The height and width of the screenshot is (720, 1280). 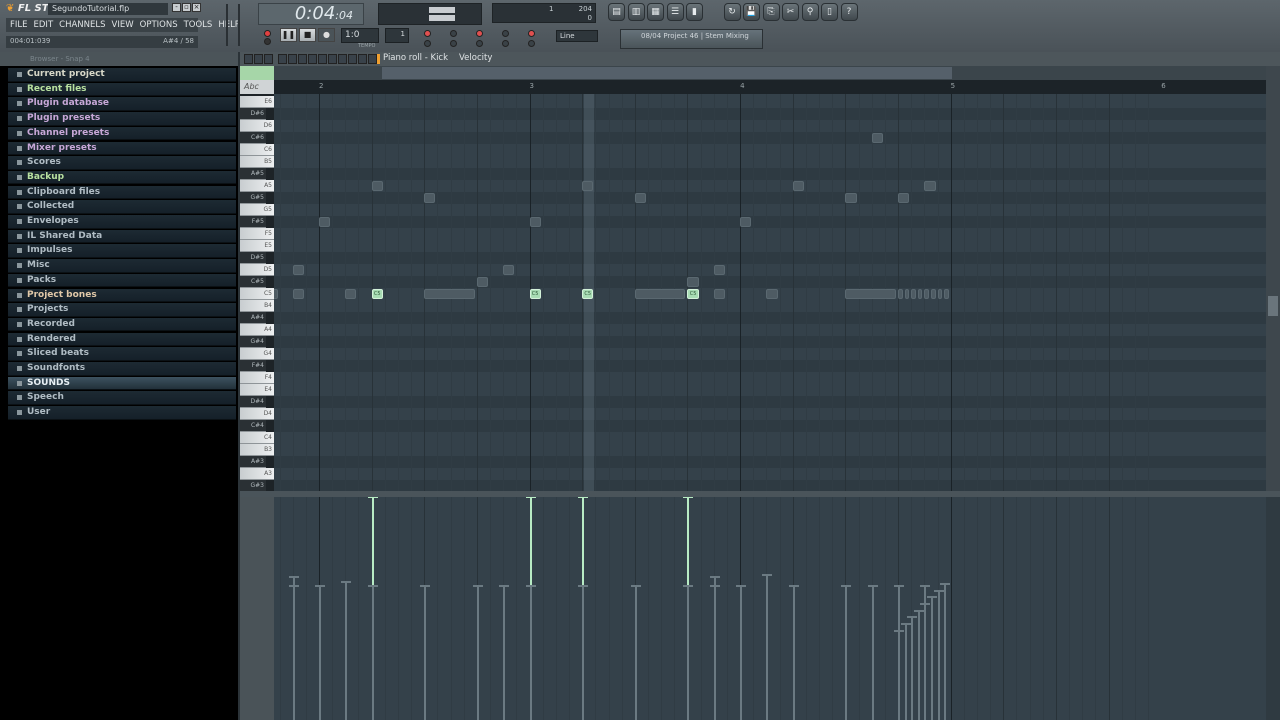 What do you see at coordinates (122, 236) in the screenshot?
I see `browser-item: IL Shared Data` at bounding box center [122, 236].